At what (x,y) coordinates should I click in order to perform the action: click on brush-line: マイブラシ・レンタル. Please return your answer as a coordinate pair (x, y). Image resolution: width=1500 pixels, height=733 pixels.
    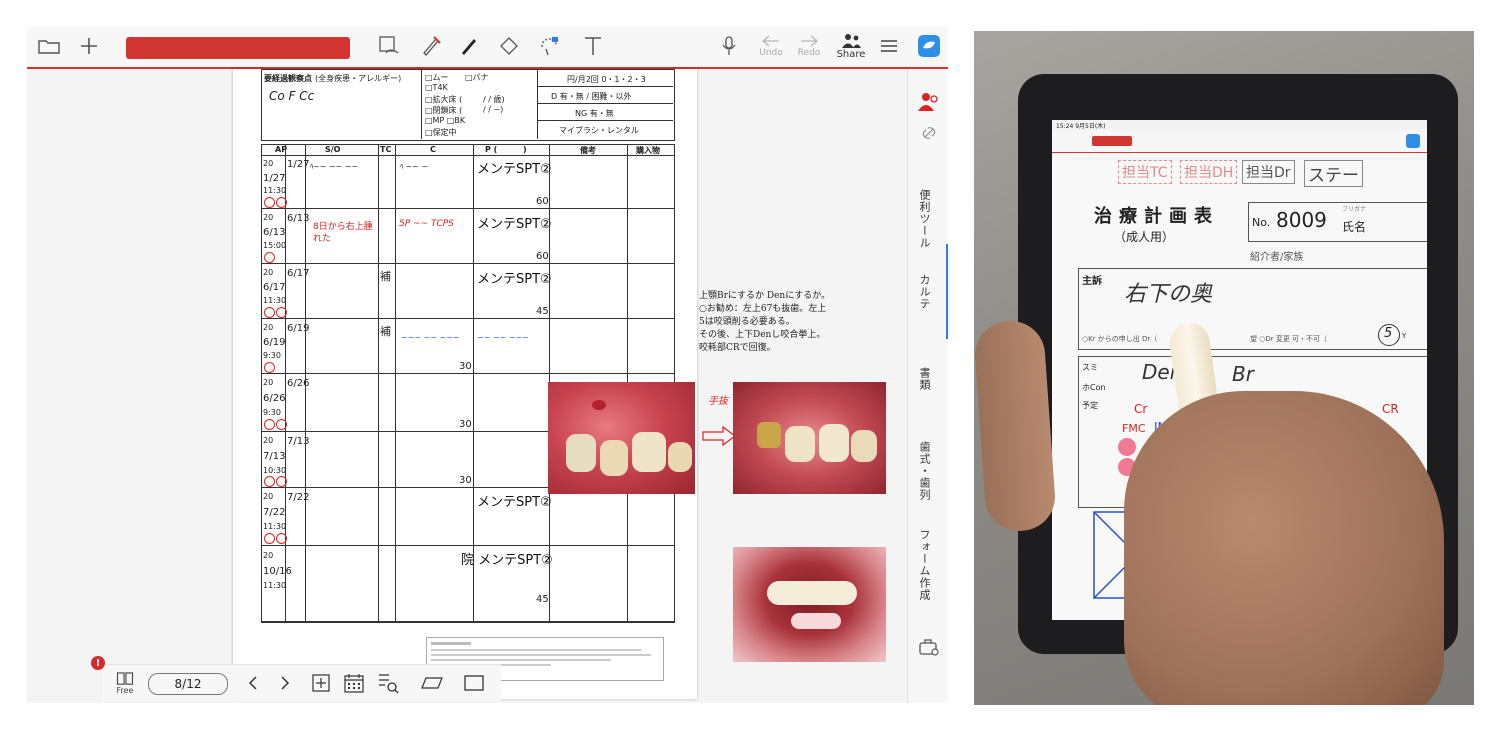
    Looking at the image, I should click on (599, 130).